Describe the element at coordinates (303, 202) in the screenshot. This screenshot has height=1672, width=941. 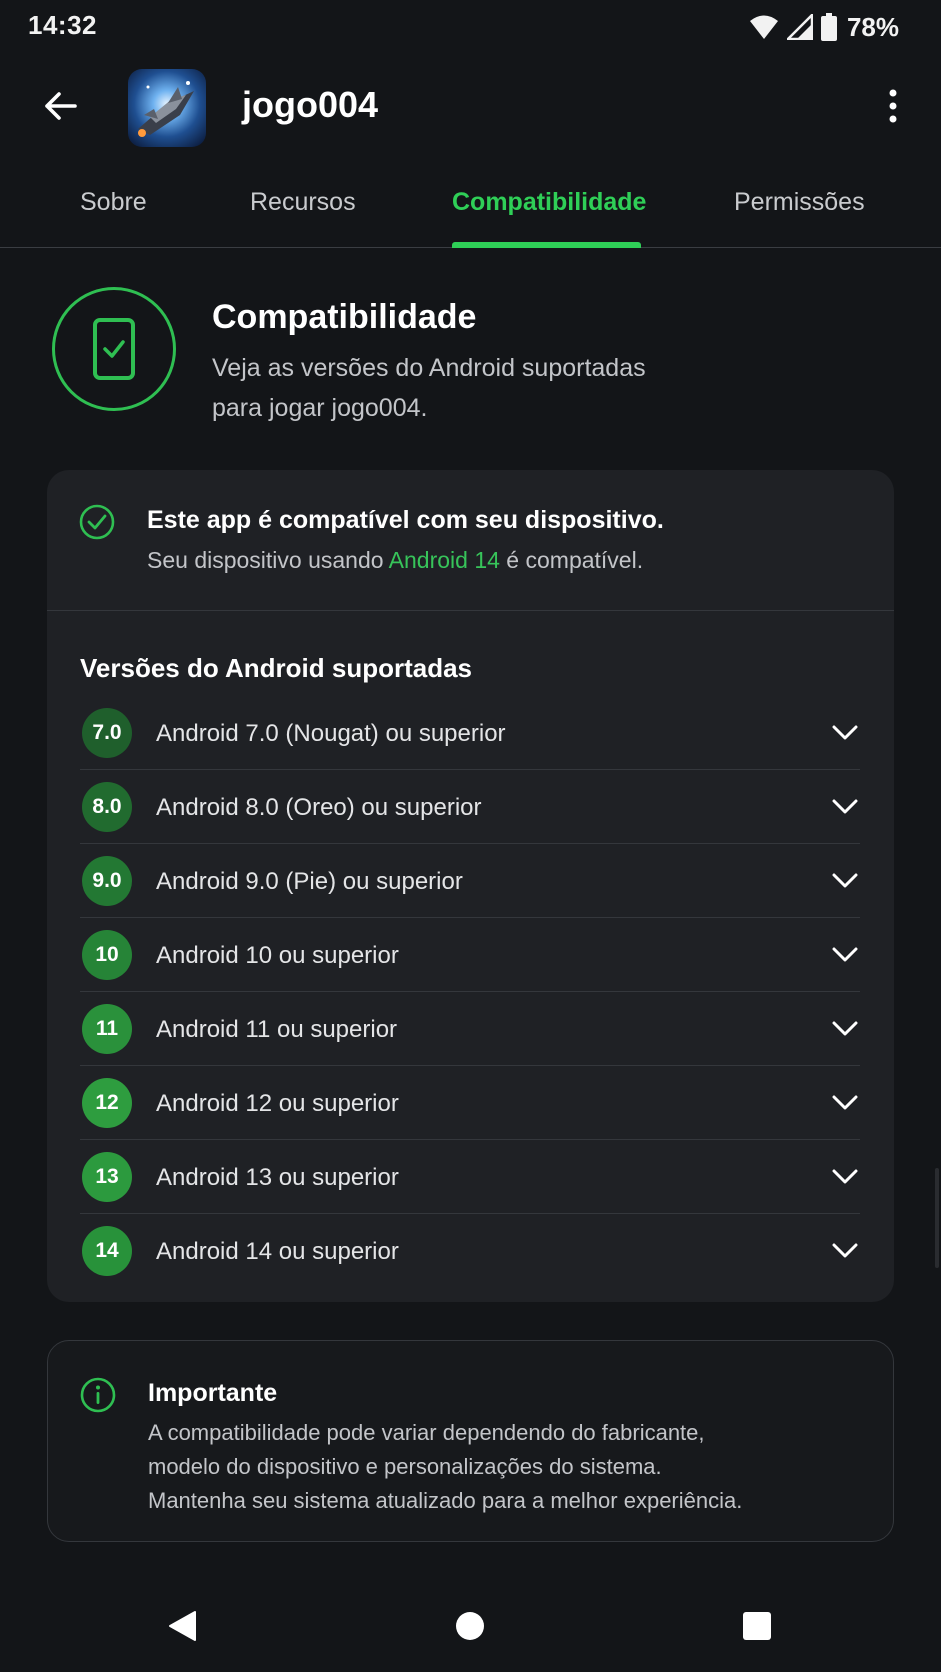
I see `tab-recursos: Recursos` at that location.